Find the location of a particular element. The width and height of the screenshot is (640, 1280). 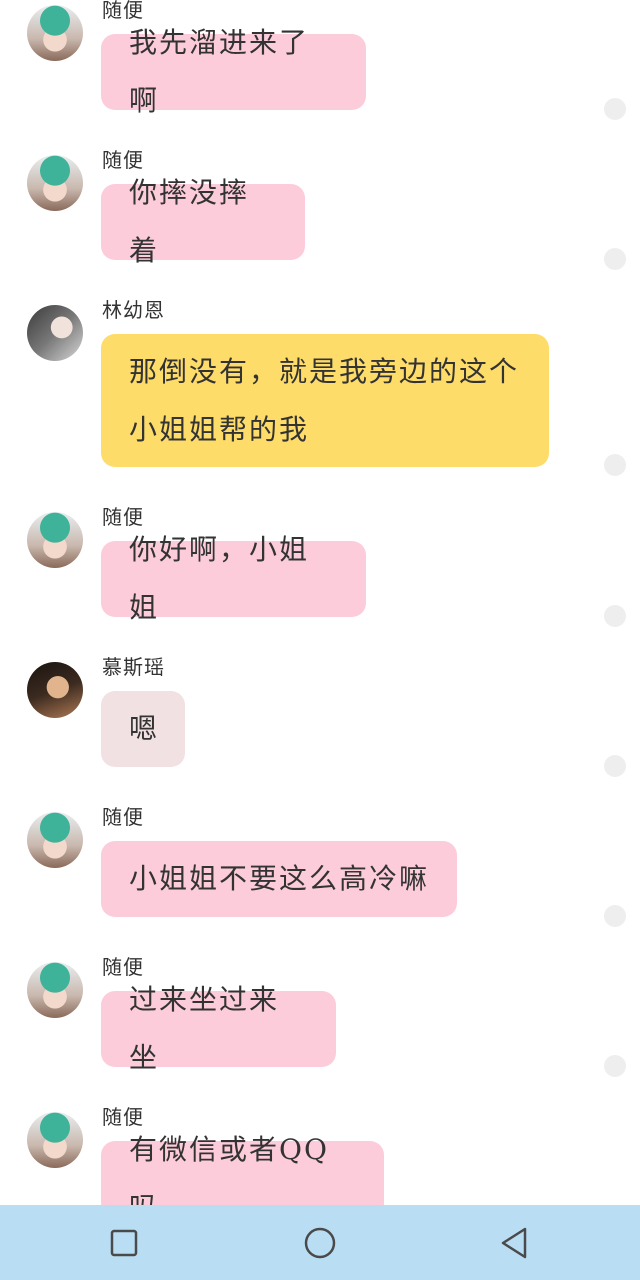

message-bubble: 那倒没有，就是我旁边的这个小姐姐帮的我 is located at coordinates (325, 400).